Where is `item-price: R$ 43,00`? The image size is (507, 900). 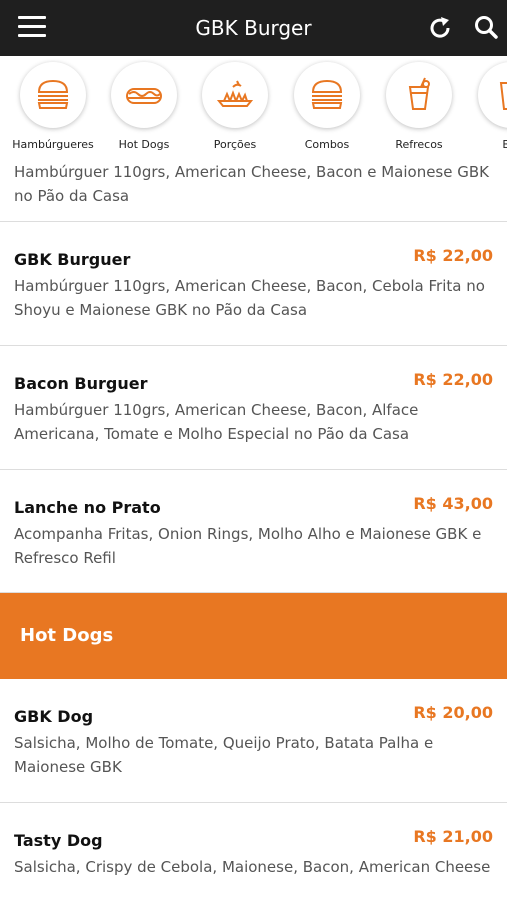 item-price: R$ 43,00 is located at coordinates (453, 503).